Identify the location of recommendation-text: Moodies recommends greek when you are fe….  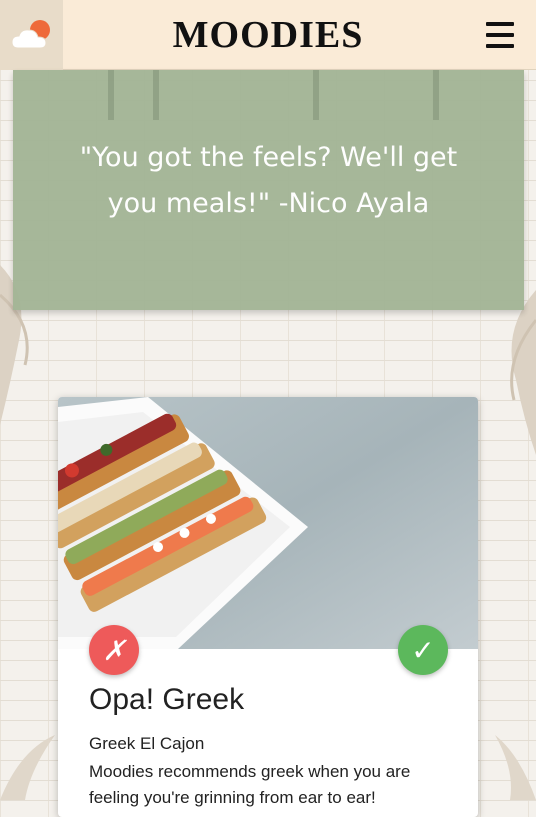
(250, 784).